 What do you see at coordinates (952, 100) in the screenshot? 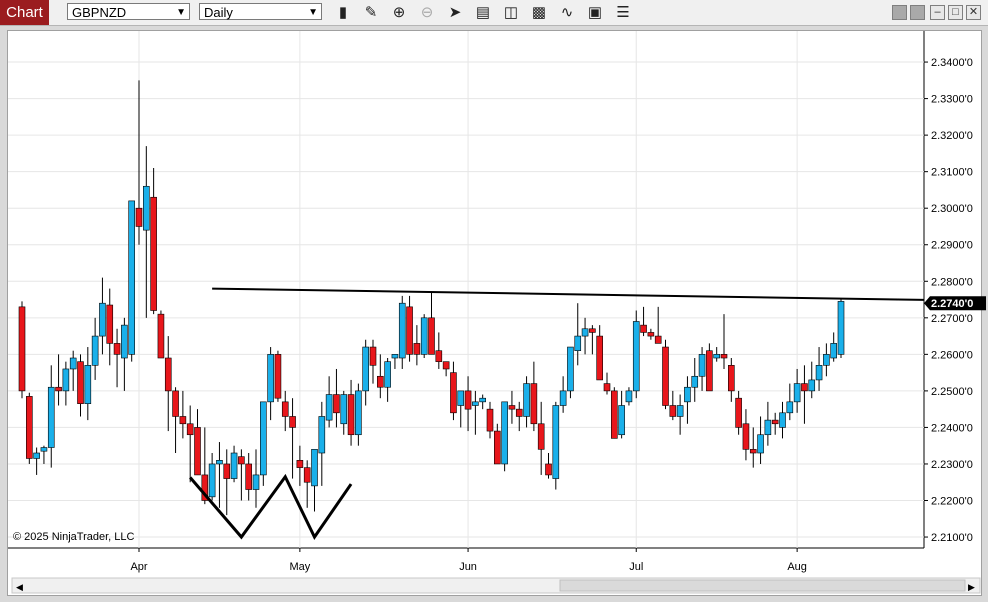
I see `y-tick-label: 2.3300'0` at bounding box center [952, 100].